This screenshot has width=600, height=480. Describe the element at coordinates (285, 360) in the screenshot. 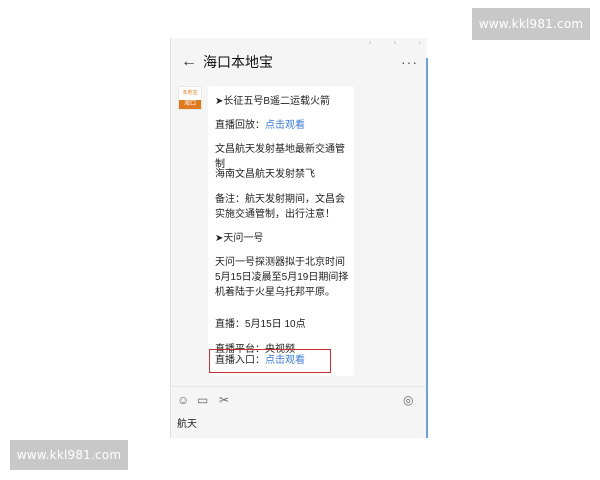

I see `live-entry-link: 点击观看` at that location.